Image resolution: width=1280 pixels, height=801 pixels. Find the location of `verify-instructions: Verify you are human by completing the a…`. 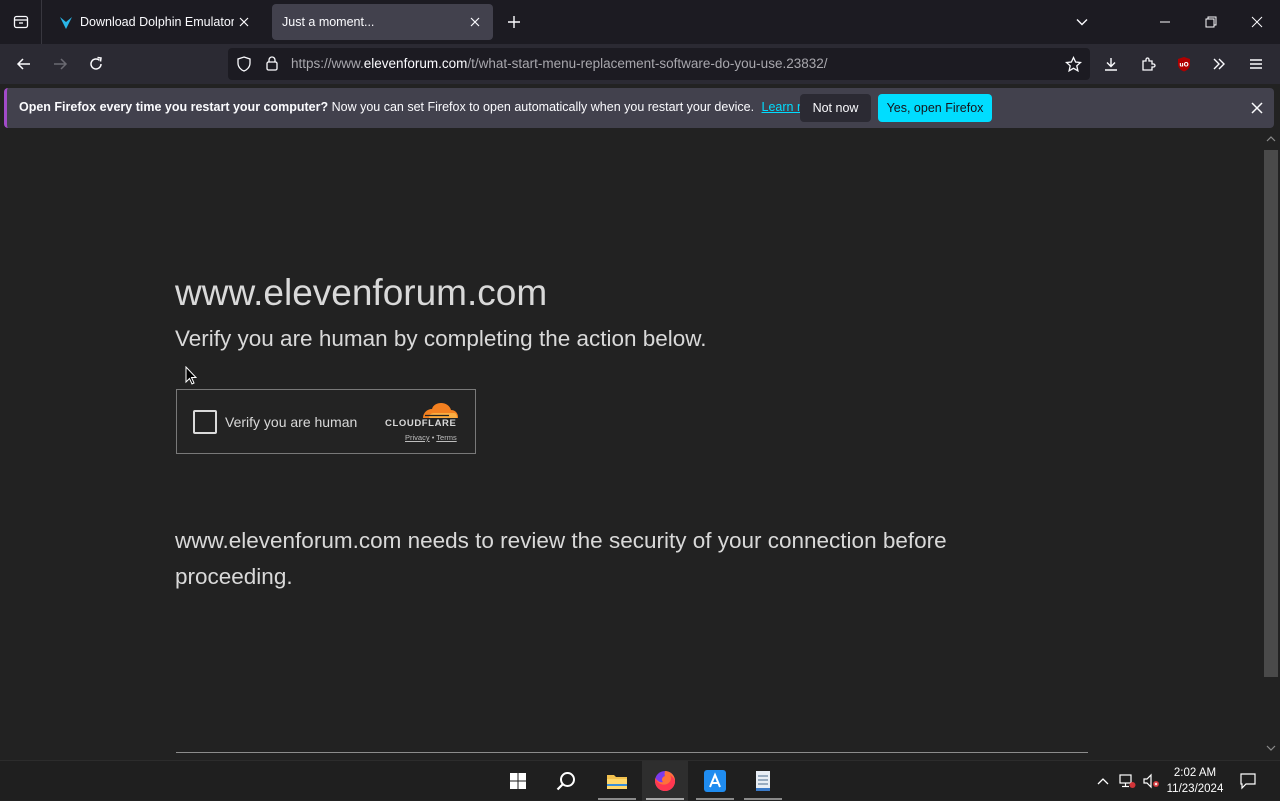

verify-instructions: Verify you are human by completing the a… is located at coordinates (441, 338).